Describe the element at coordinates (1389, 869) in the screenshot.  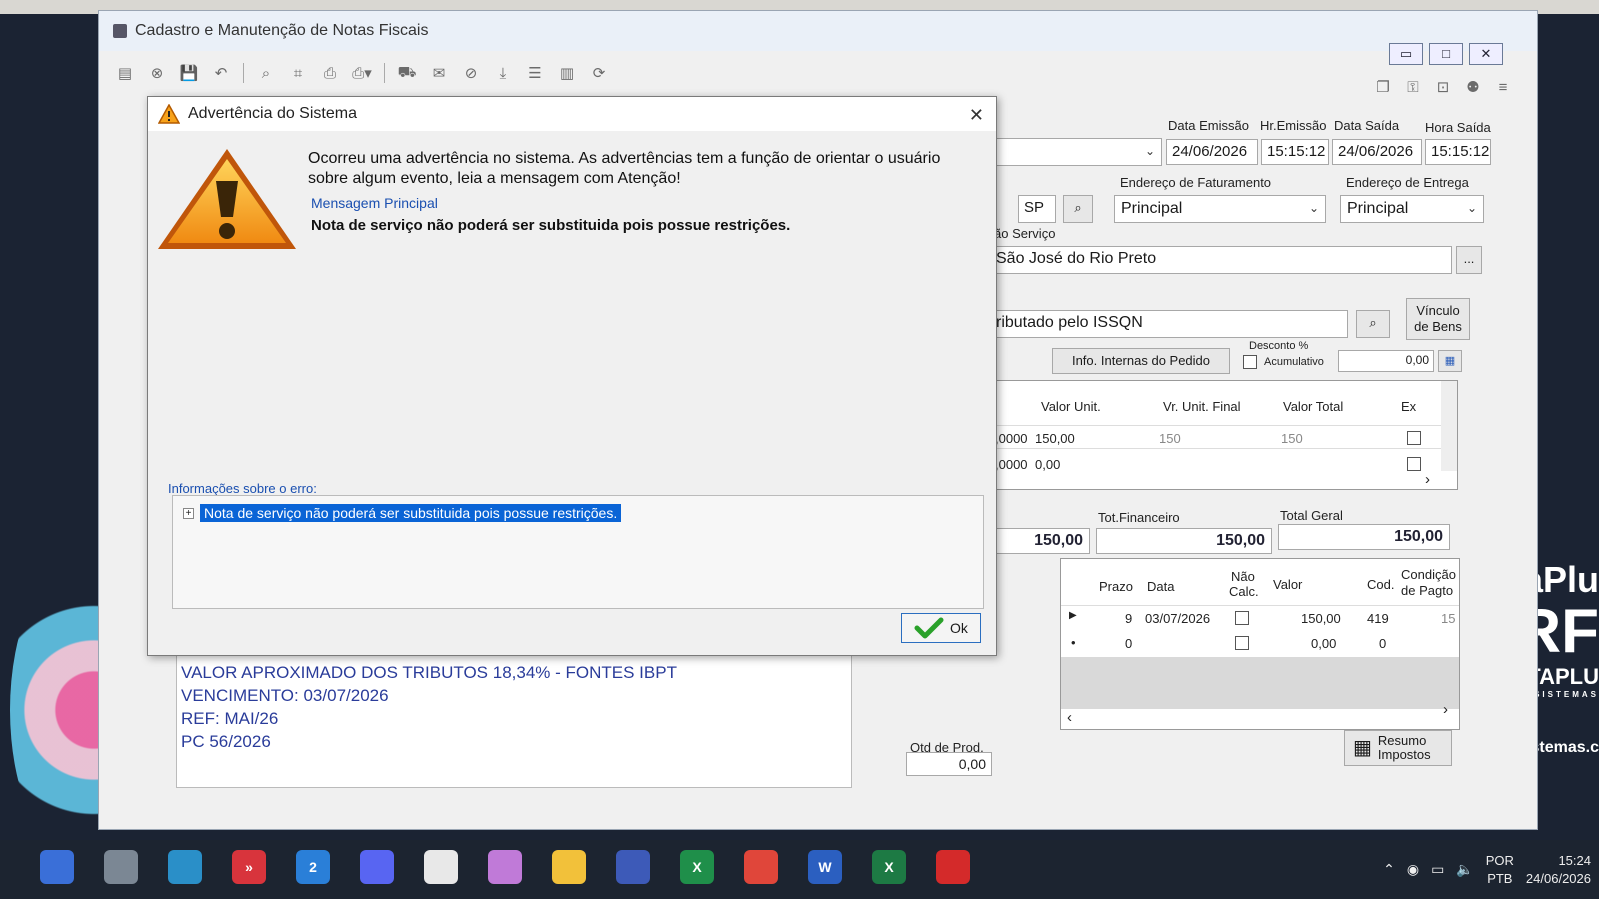
I see `chevron-up-icon: ⌃` at that location.